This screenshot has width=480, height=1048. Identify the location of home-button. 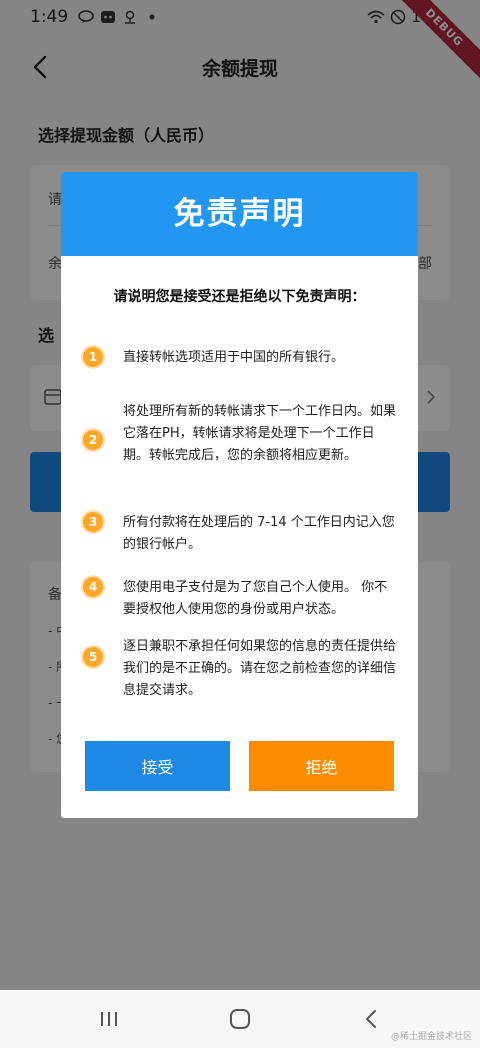
(240, 1019).